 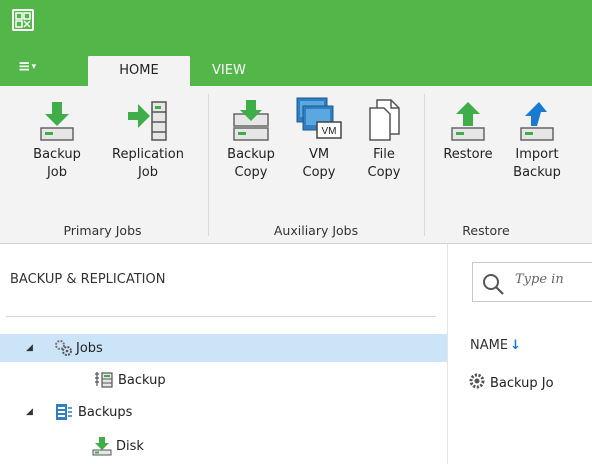 I want to click on sort-down-arrow-icon: ↓, so click(x=515, y=345).